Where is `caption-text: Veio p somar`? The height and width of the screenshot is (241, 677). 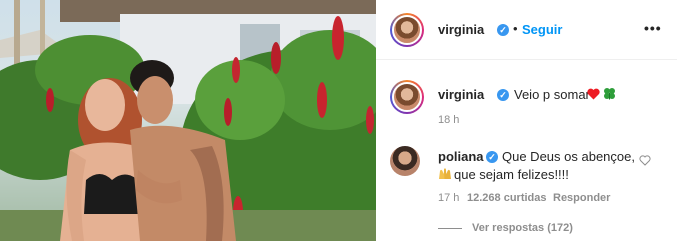 caption-text: Veio p somar is located at coordinates (552, 94).